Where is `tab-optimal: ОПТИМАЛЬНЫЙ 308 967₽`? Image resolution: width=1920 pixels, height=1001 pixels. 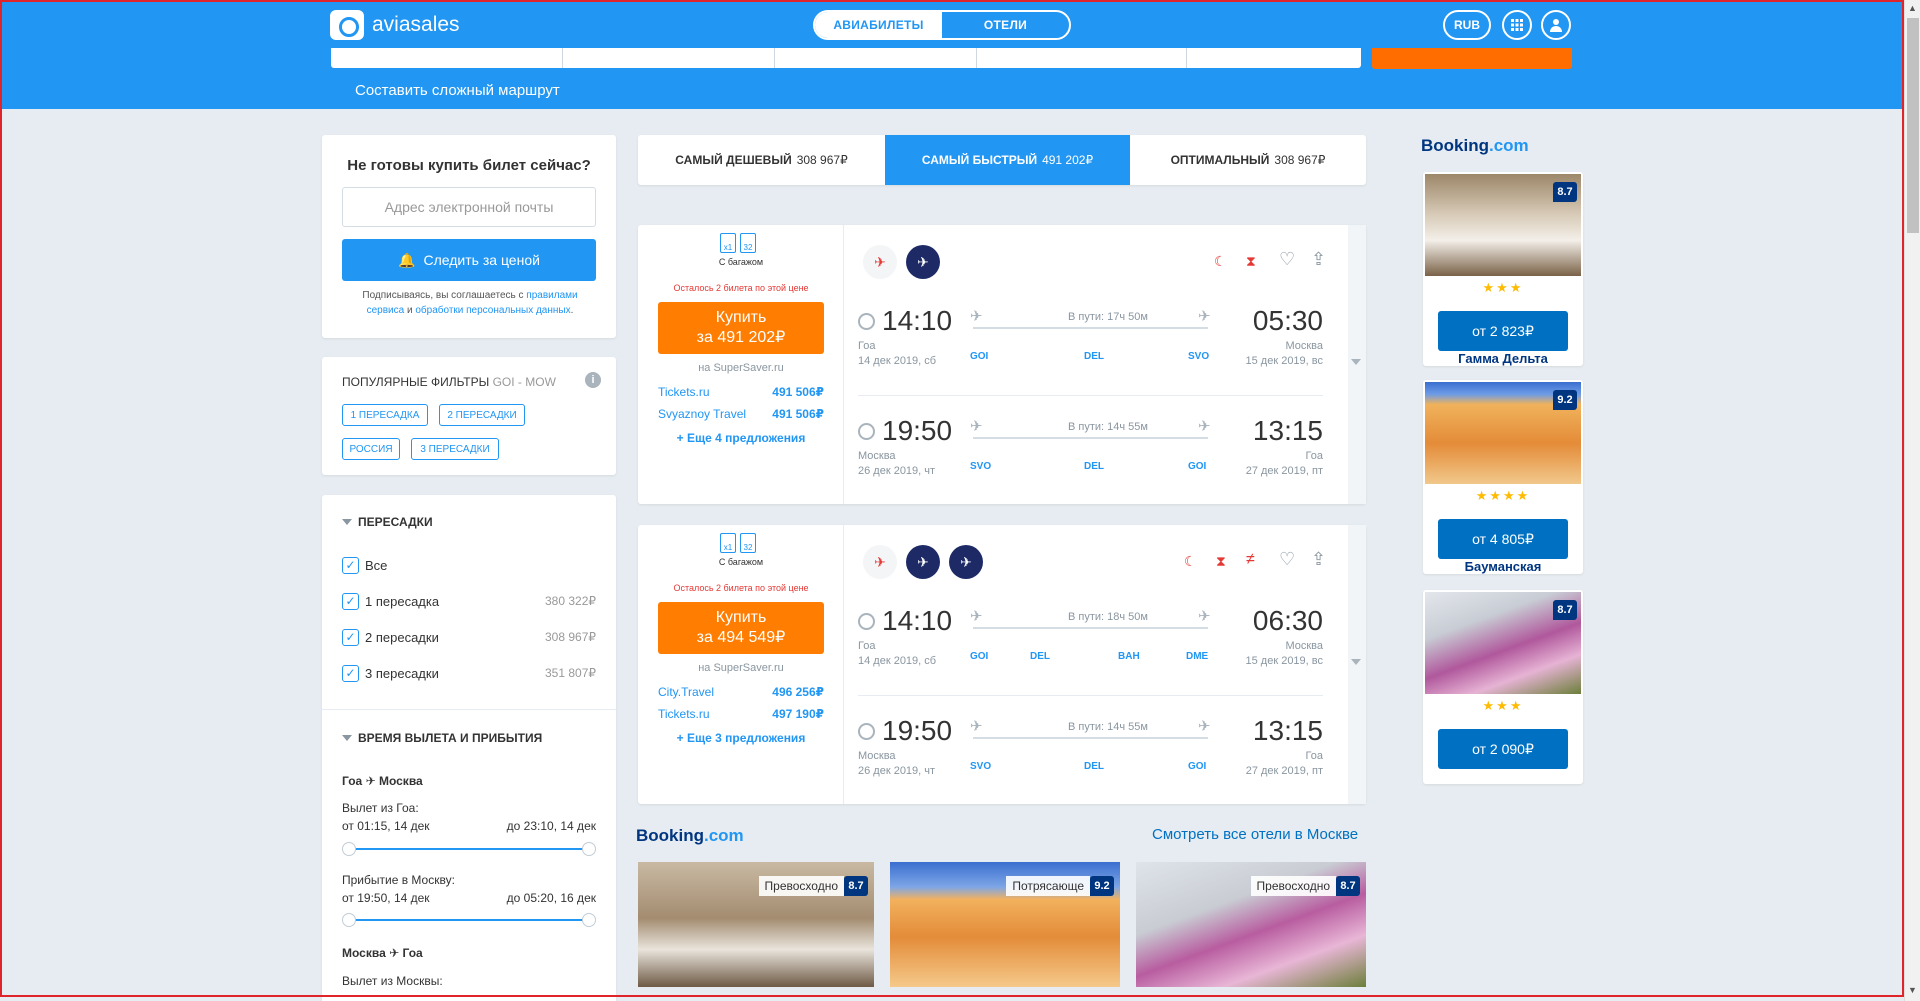 tab-optimal: ОПТИМАЛЬНЫЙ 308 967₽ is located at coordinates (1248, 160).